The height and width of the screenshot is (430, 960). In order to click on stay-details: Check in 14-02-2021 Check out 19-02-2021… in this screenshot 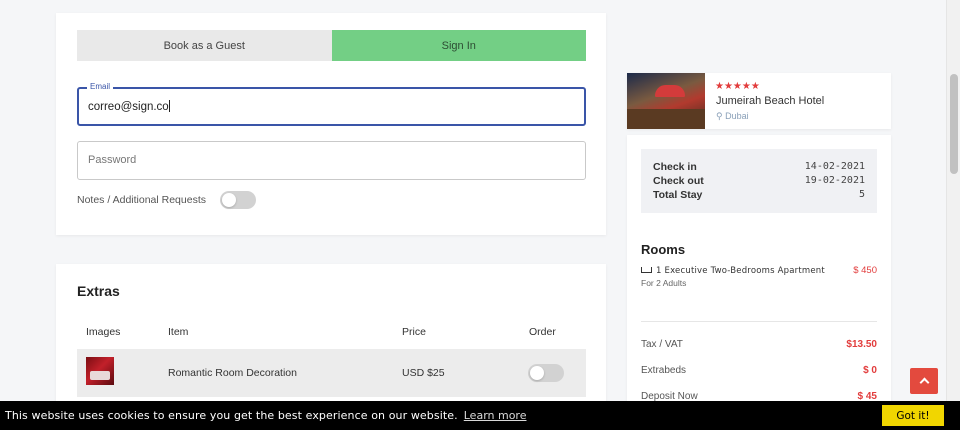, I will do `click(759, 181)`.